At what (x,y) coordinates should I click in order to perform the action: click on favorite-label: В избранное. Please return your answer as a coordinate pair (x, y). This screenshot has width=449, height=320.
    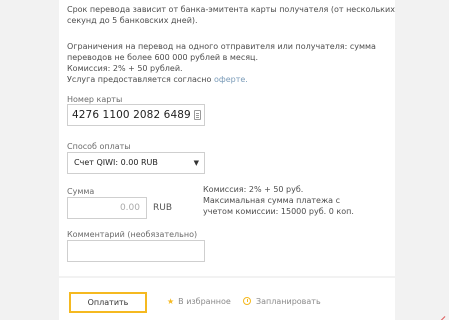
    Looking at the image, I should click on (204, 301).